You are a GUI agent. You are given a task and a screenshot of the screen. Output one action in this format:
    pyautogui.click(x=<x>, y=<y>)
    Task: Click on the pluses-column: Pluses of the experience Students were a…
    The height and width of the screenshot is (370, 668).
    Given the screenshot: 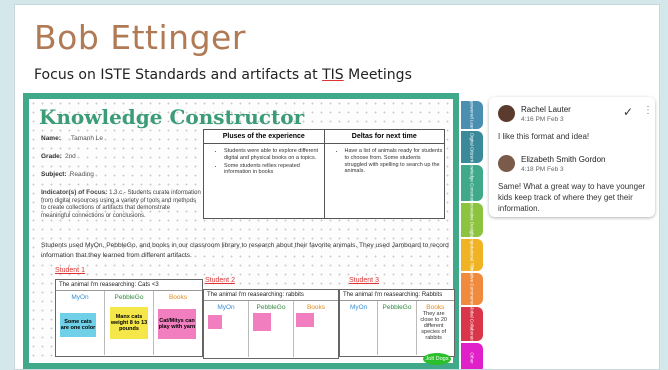 What is the action you would take?
    pyautogui.click(x=264, y=174)
    